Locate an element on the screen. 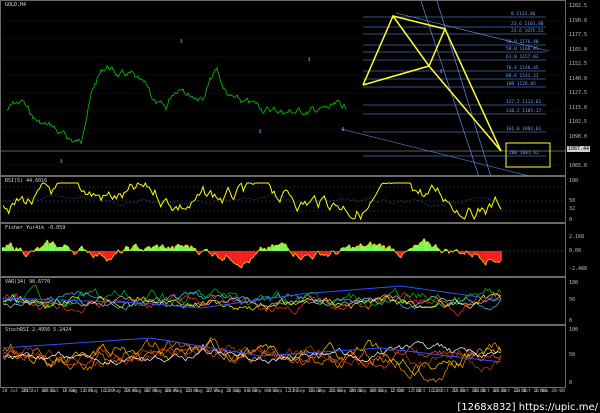 The image size is (600, 413). axis-tick-label: 2.168 is located at coordinates (577, 237).